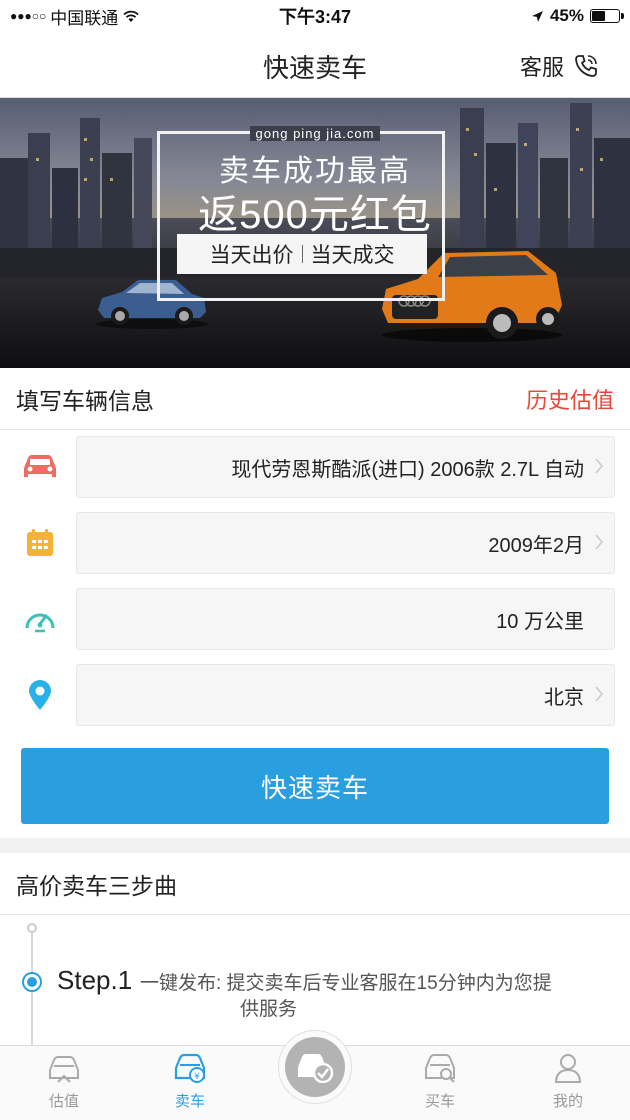 This screenshot has height=1120, width=630. What do you see at coordinates (536, 545) in the screenshot?
I see `reg-date-value: 2009年2月` at bounding box center [536, 545].